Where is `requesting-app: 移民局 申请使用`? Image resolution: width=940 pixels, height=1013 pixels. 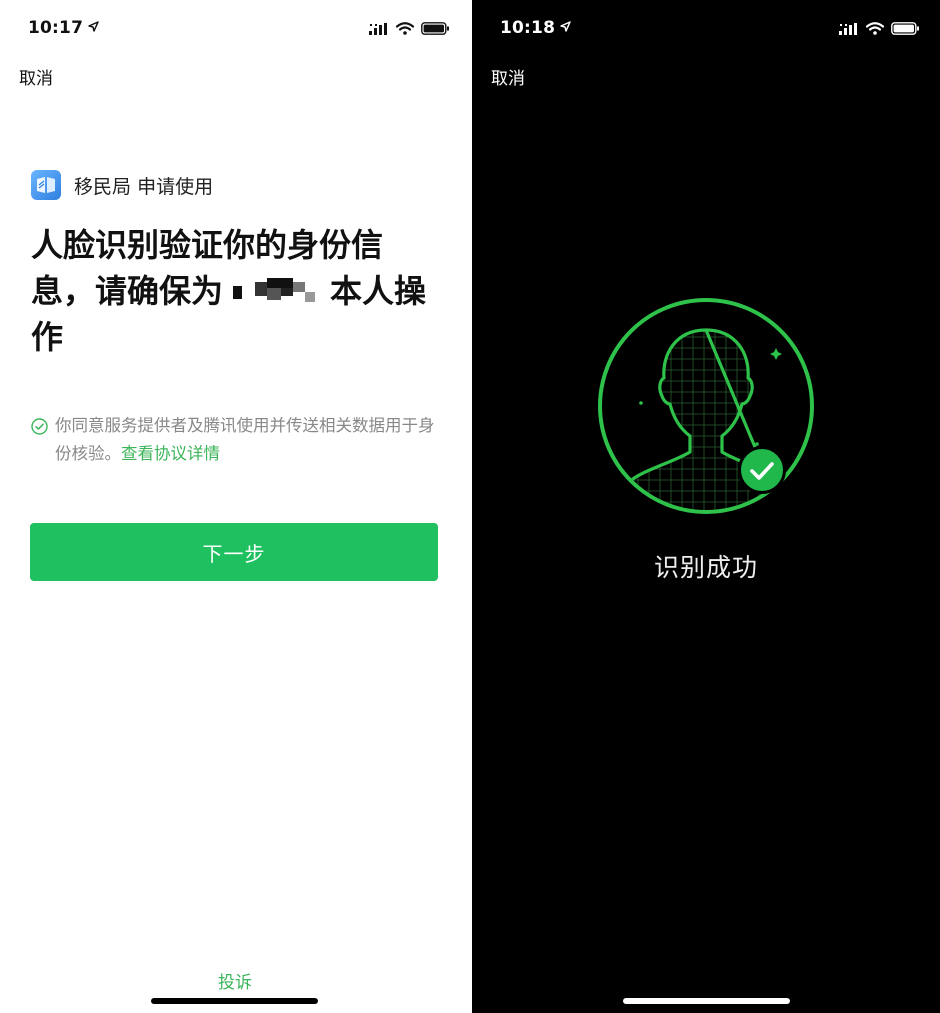 requesting-app: 移民局 申请使用 is located at coordinates (122, 185).